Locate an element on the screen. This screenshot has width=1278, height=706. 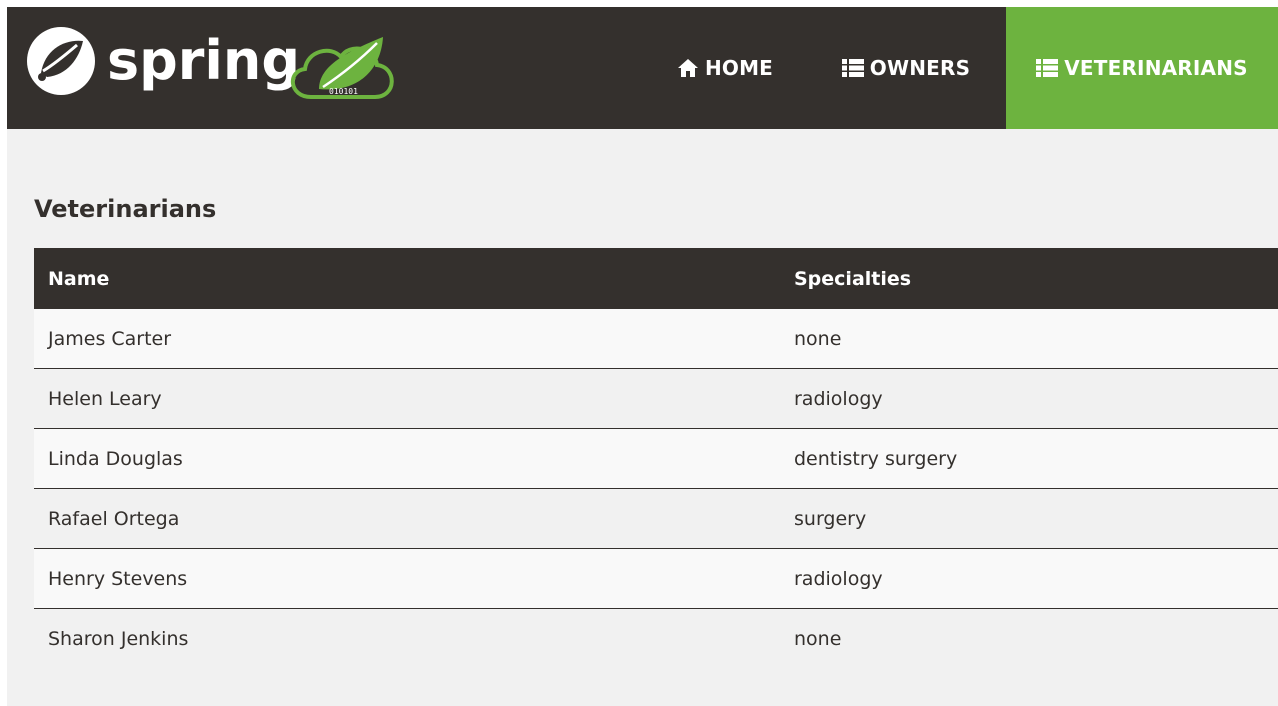
vet-specialties-cell: surgery is located at coordinates (1029, 518).